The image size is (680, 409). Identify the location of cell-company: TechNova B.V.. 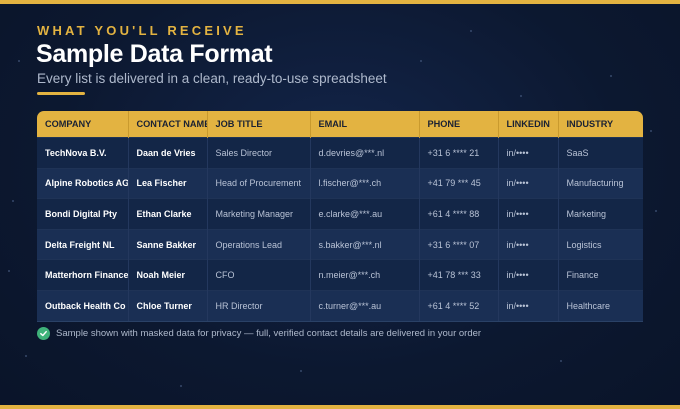
(83, 153).